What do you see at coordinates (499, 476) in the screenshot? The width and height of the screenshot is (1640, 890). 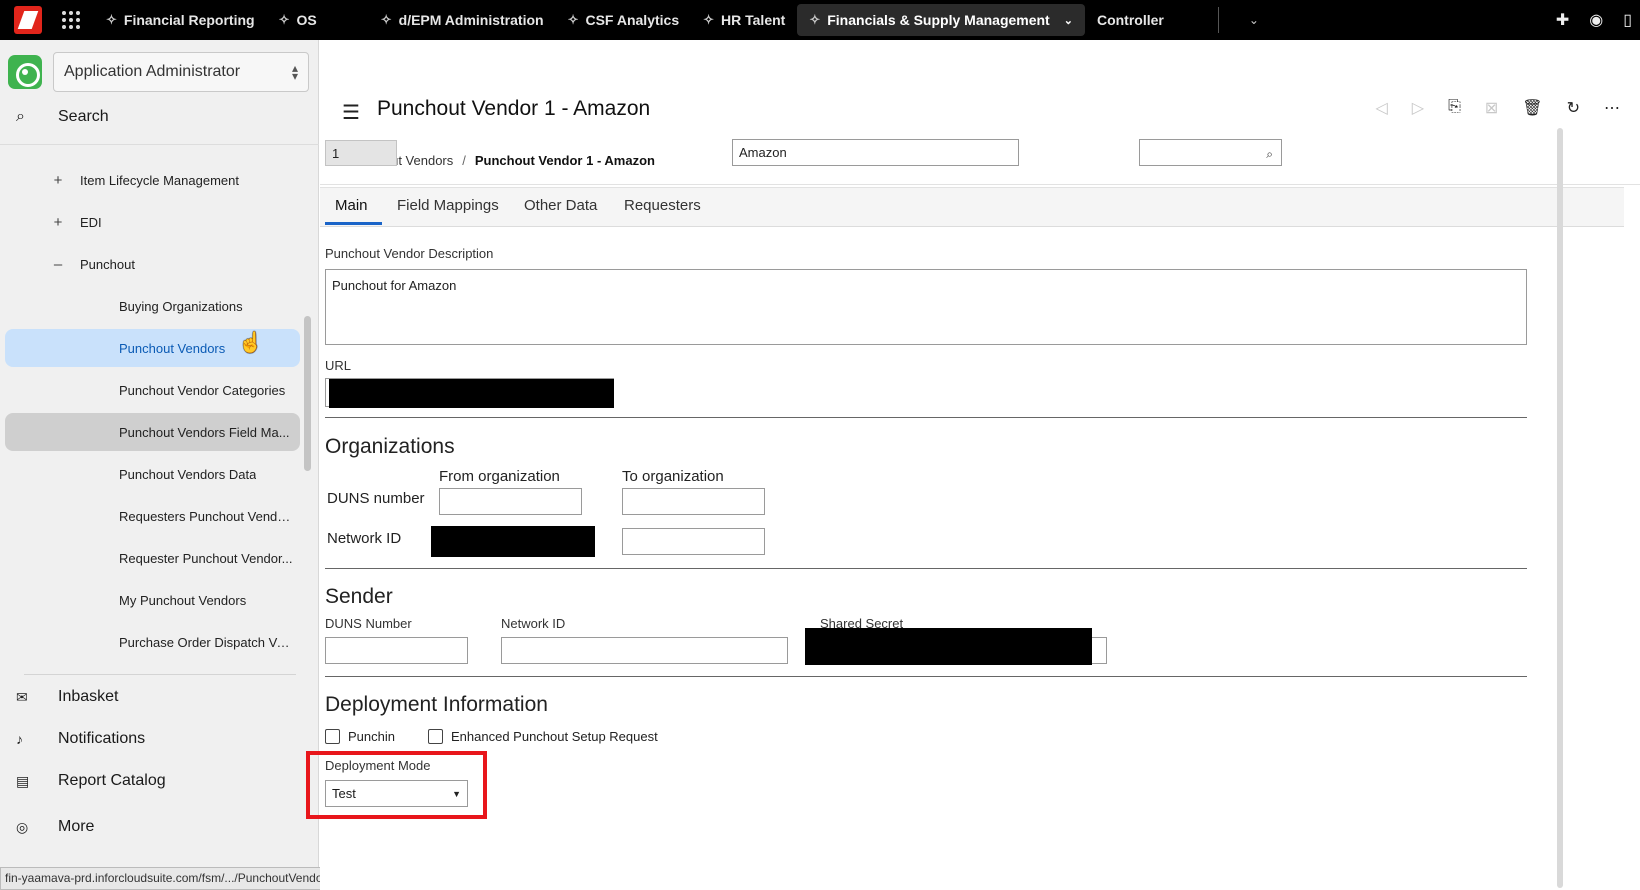 I see `from-organization-label: From organization` at bounding box center [499, 476].